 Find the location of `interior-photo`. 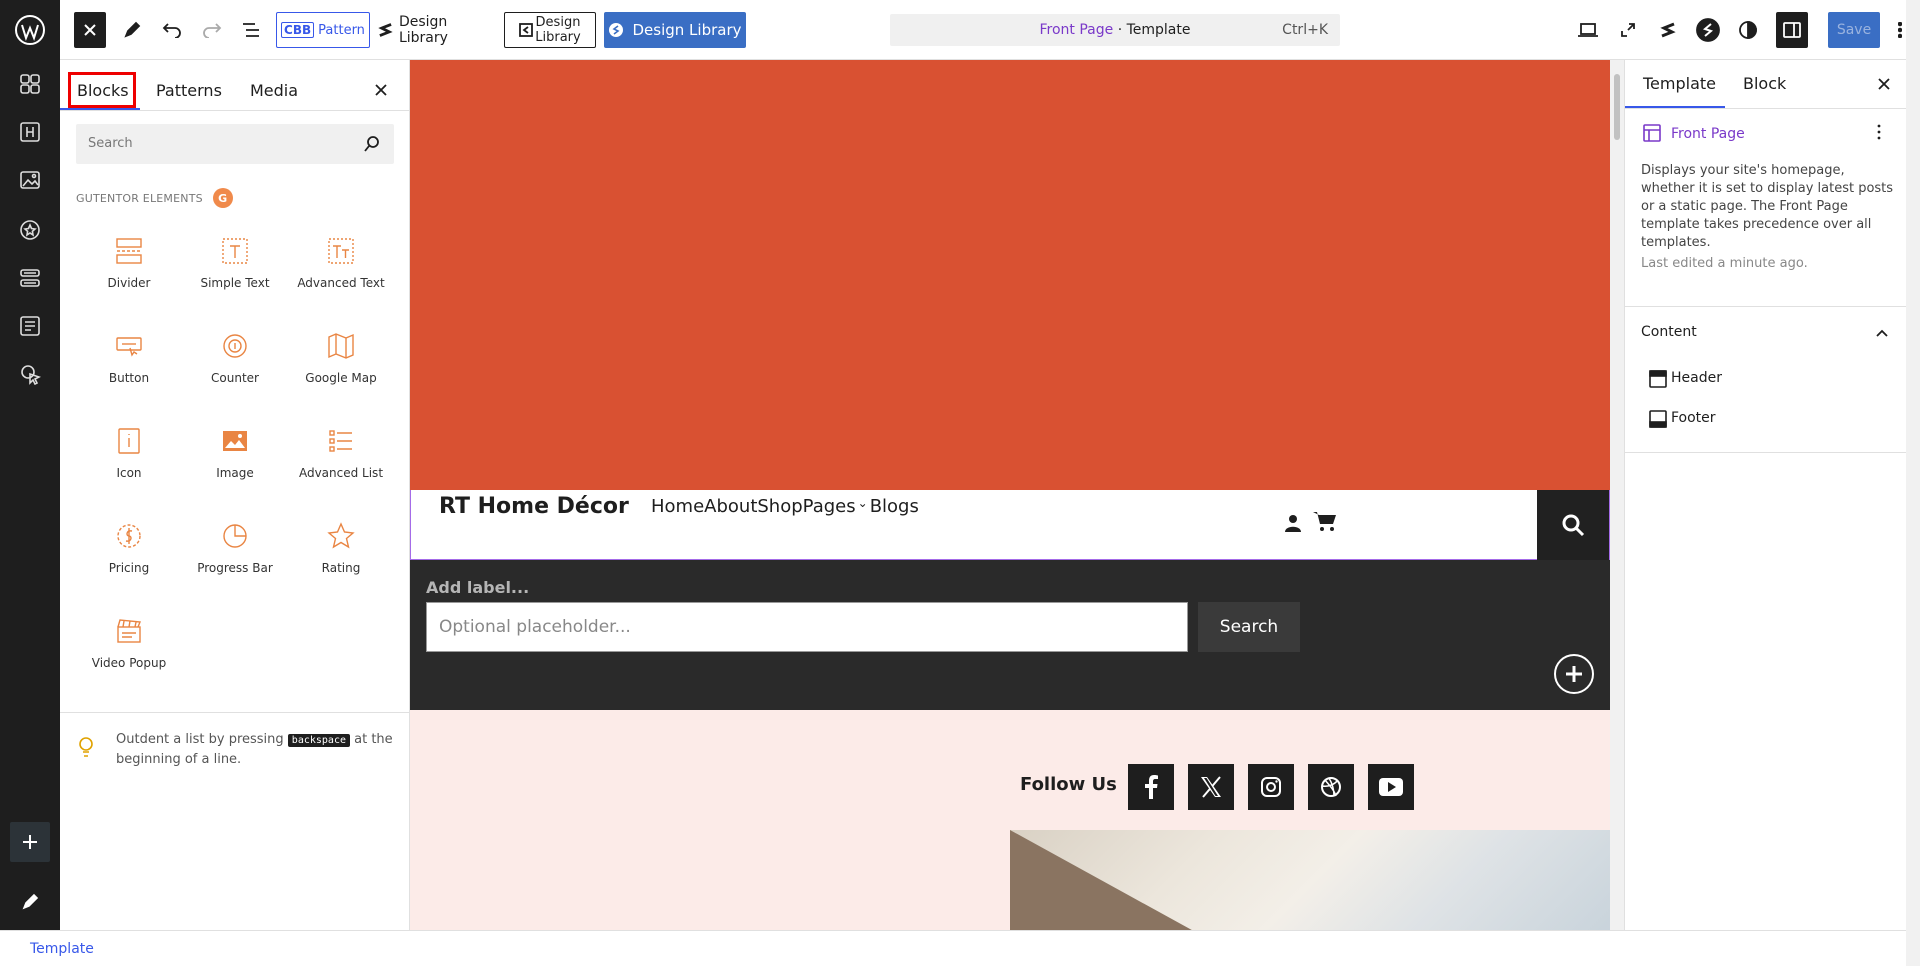

interior-photo is located at coordinates (1310, 880).